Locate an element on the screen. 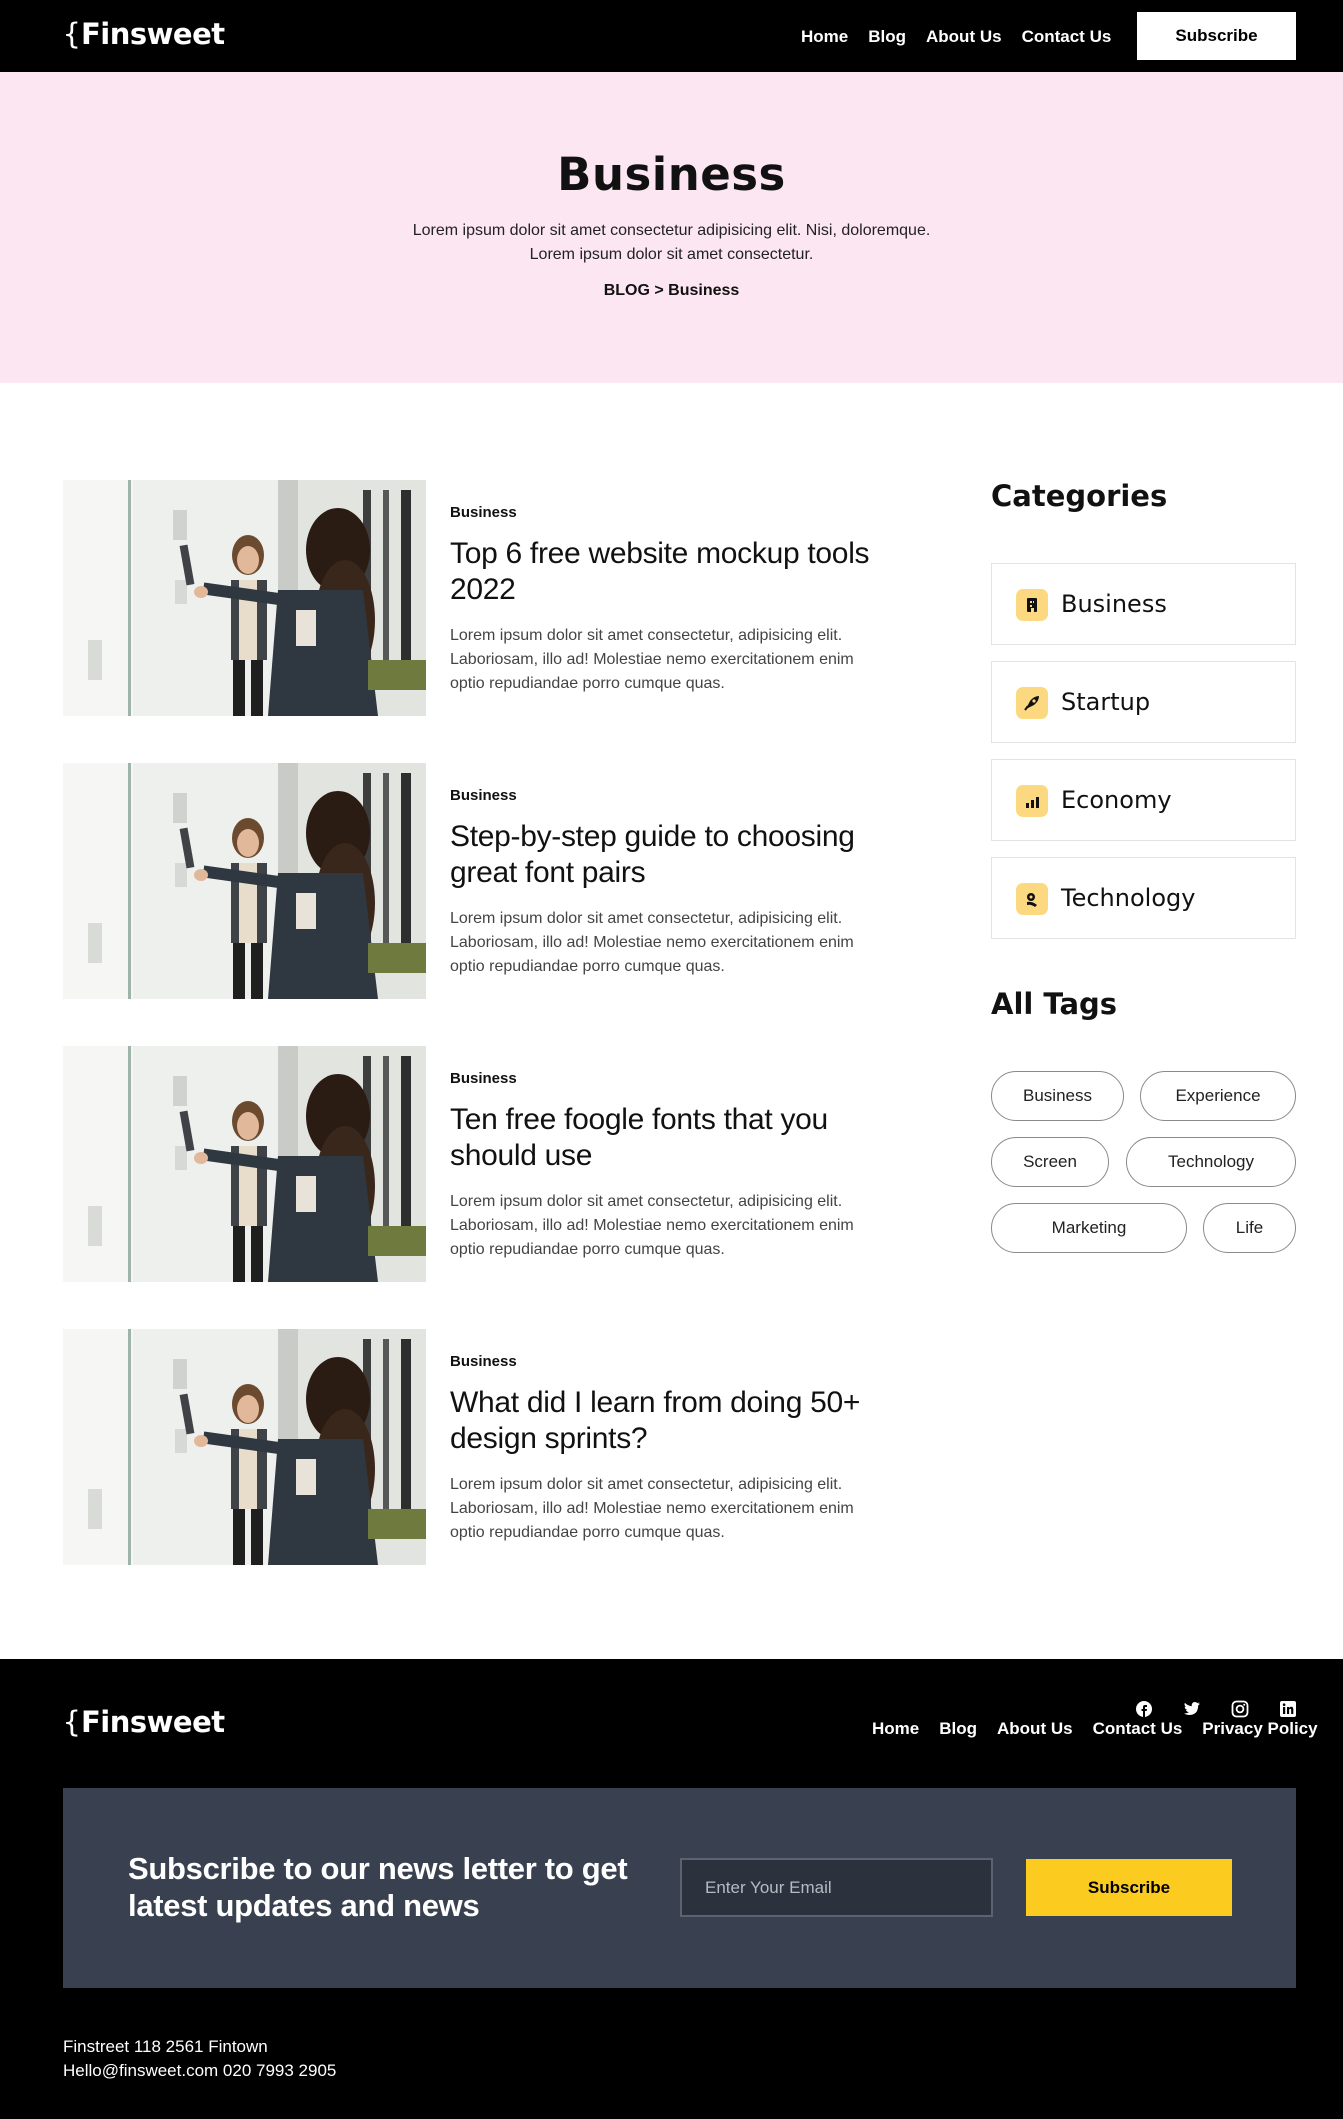  header-subscribe-button: Subscribe is located at coordinates (1216, 36).